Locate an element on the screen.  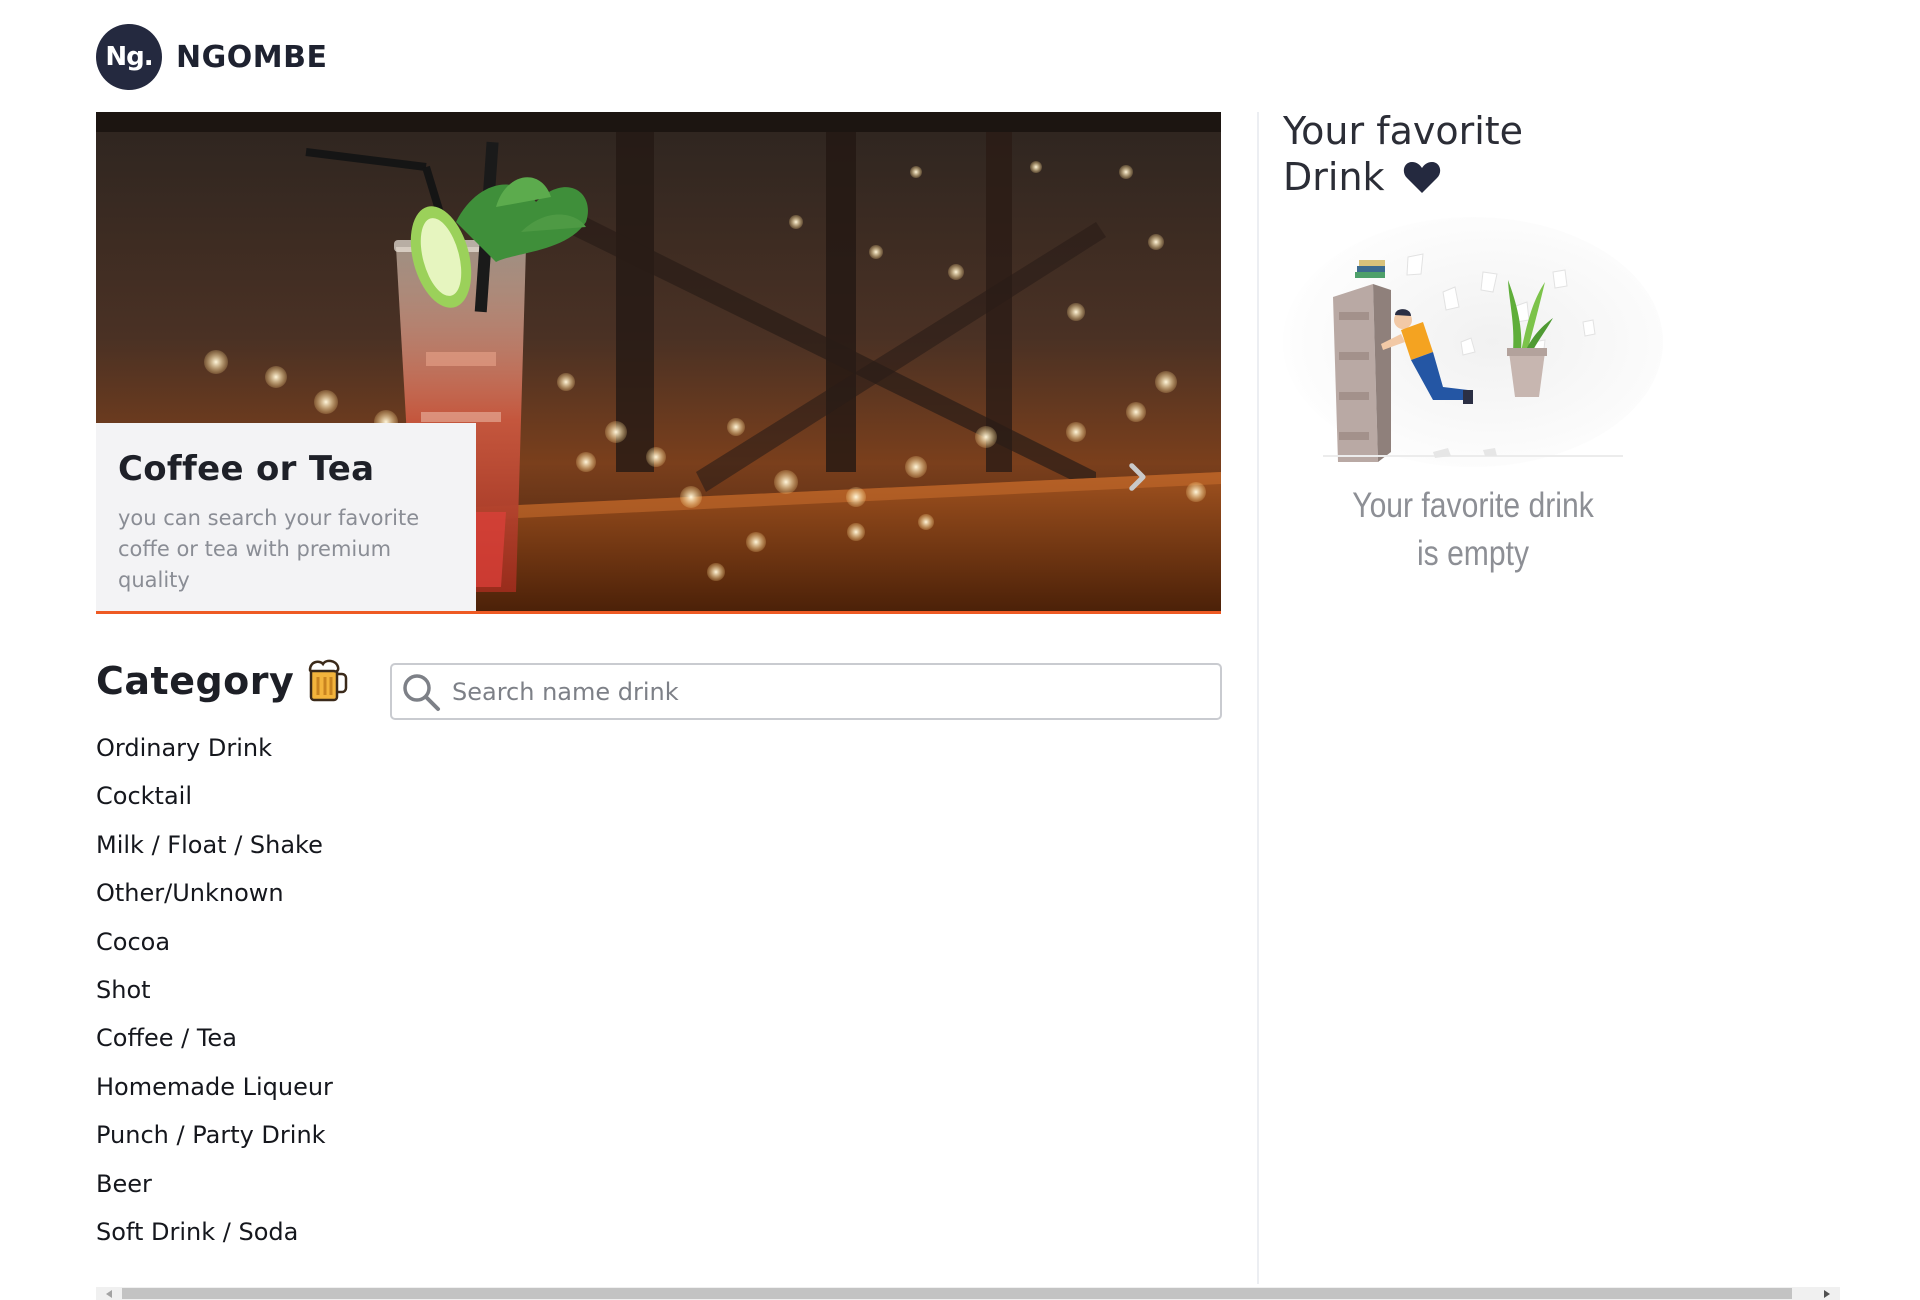
heart-icon is located at coordinates (1421, 177).